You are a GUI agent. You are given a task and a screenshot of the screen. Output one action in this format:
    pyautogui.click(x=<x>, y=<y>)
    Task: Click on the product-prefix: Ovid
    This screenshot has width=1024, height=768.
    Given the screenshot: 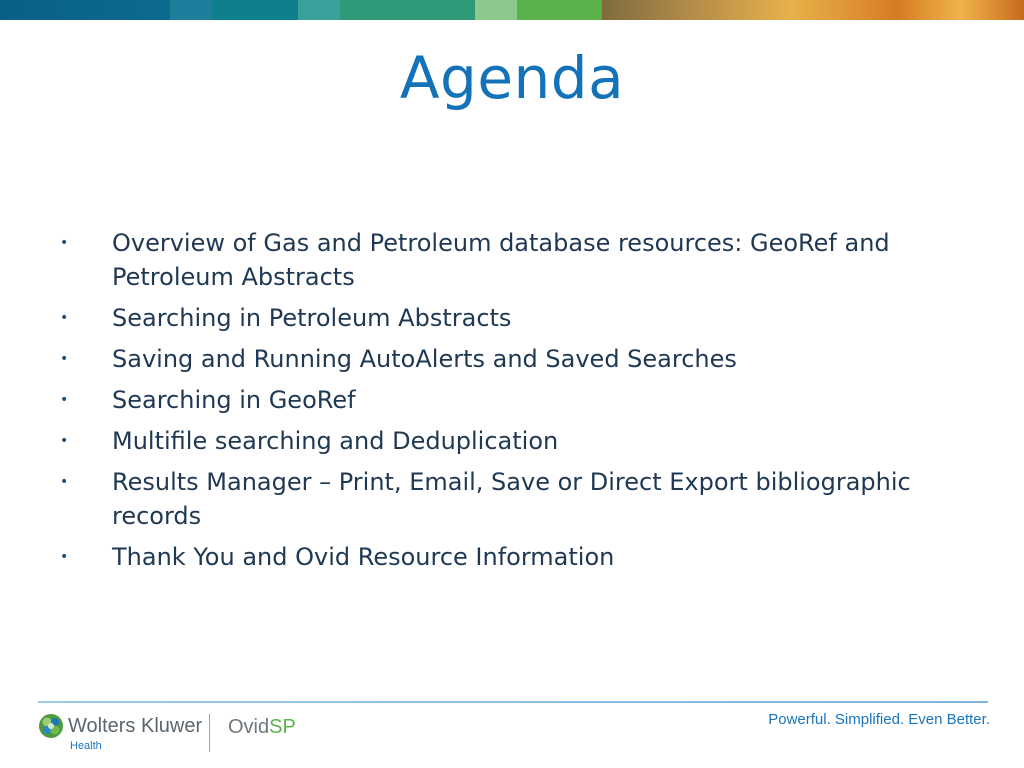 What is the action you would take?
    pyautogui.click(x=249, y=727)
    